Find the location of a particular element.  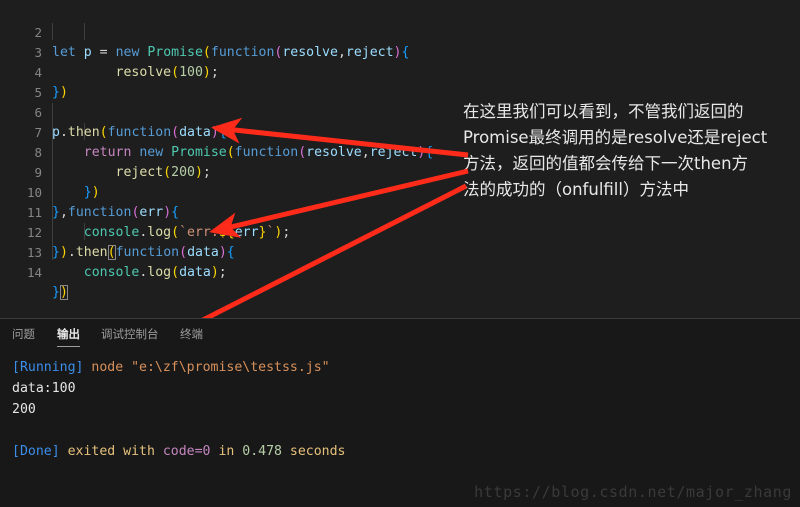

annotation-line-4: 法的成功的（onfulfill）方法中 is located at coordinates (576, 189).